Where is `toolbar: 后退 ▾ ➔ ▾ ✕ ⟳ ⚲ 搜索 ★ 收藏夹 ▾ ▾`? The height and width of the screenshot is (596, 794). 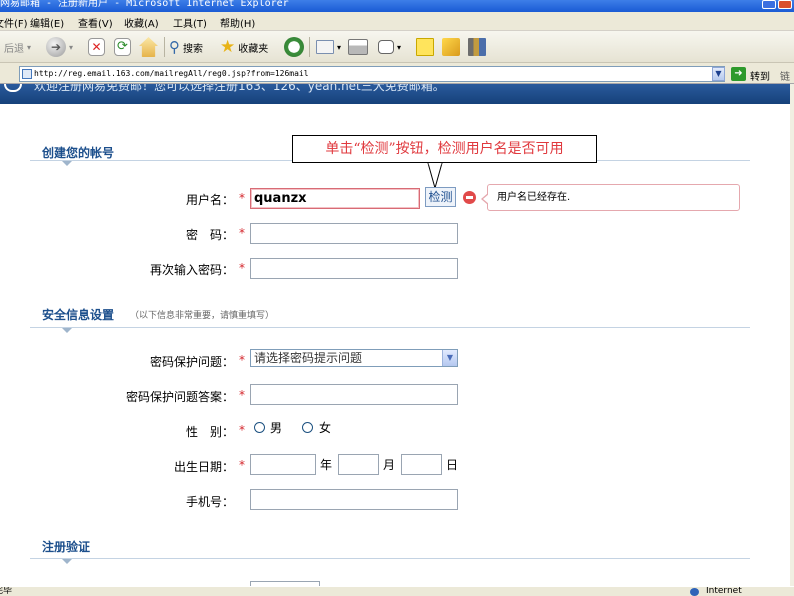
toolbar: 后退 ▾ ➔ ▾ ✕ ⟳ ⚲ 搜索 ★ 收藏夹 ▾ ▾ is located at coordinates (397, 47).